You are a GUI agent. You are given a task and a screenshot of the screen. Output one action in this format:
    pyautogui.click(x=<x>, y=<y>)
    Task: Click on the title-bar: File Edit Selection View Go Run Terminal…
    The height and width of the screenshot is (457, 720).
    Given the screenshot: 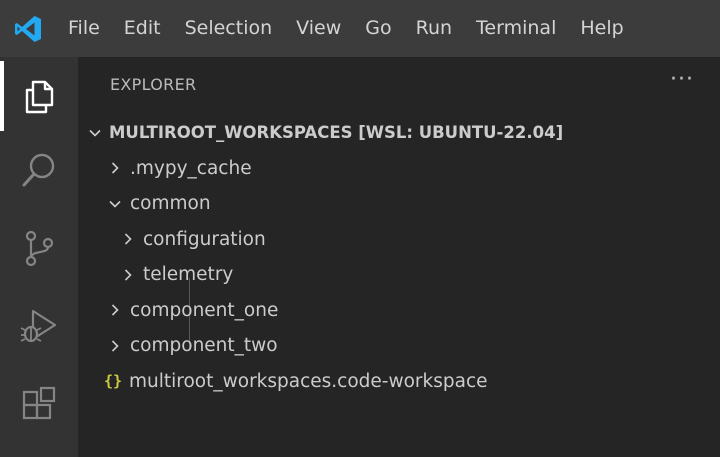 What is the action you would take?
    pyautogui.click(x=360, y=28)
    